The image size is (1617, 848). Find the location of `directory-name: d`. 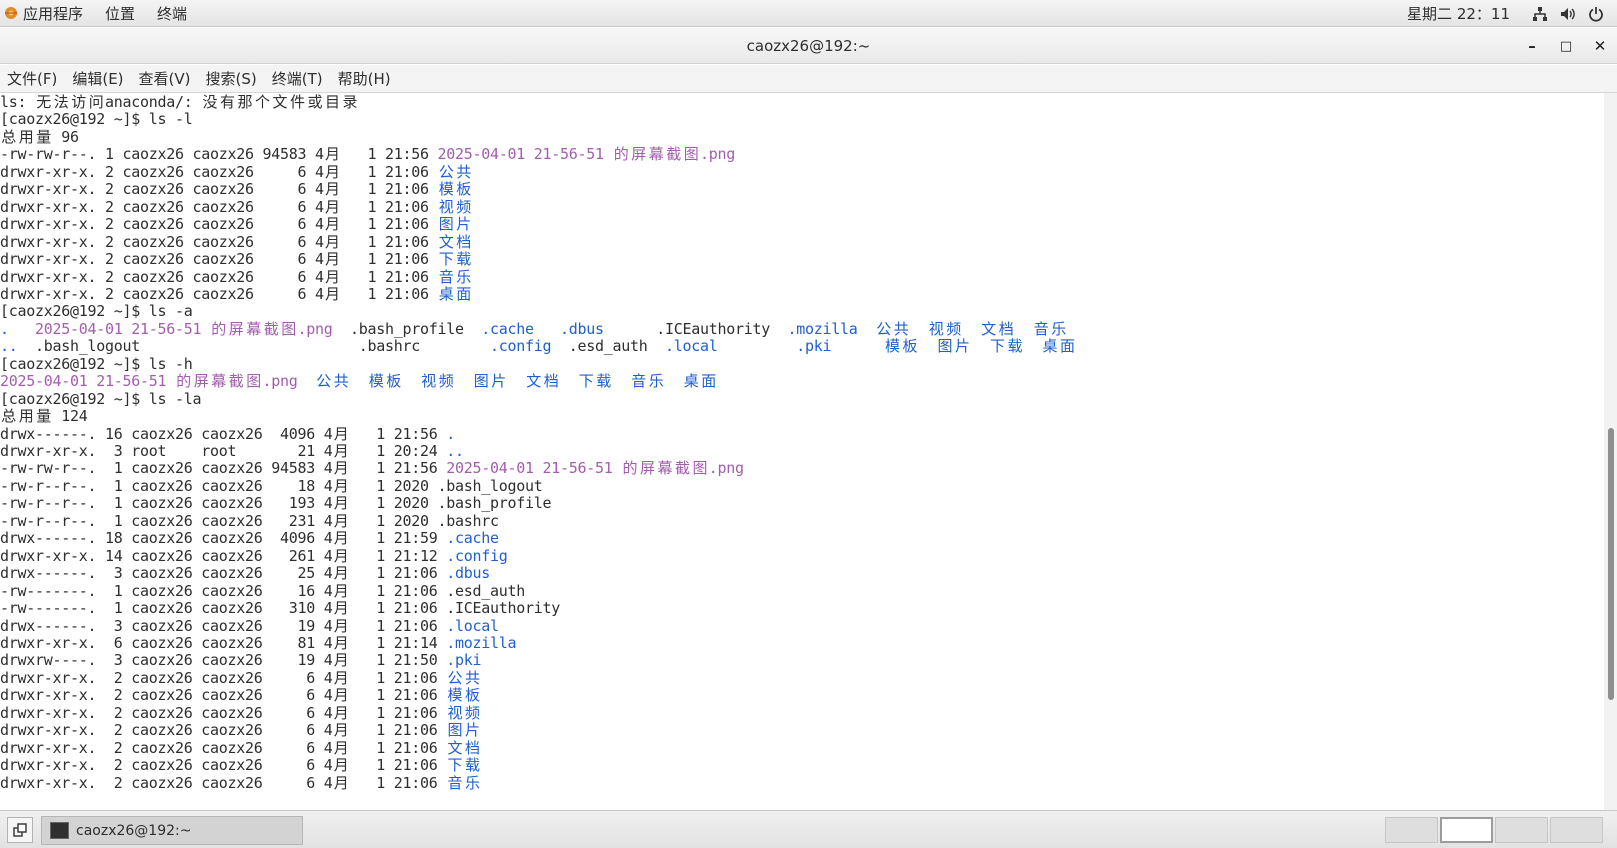

directory-name: d is located at coordinates (573, 328).